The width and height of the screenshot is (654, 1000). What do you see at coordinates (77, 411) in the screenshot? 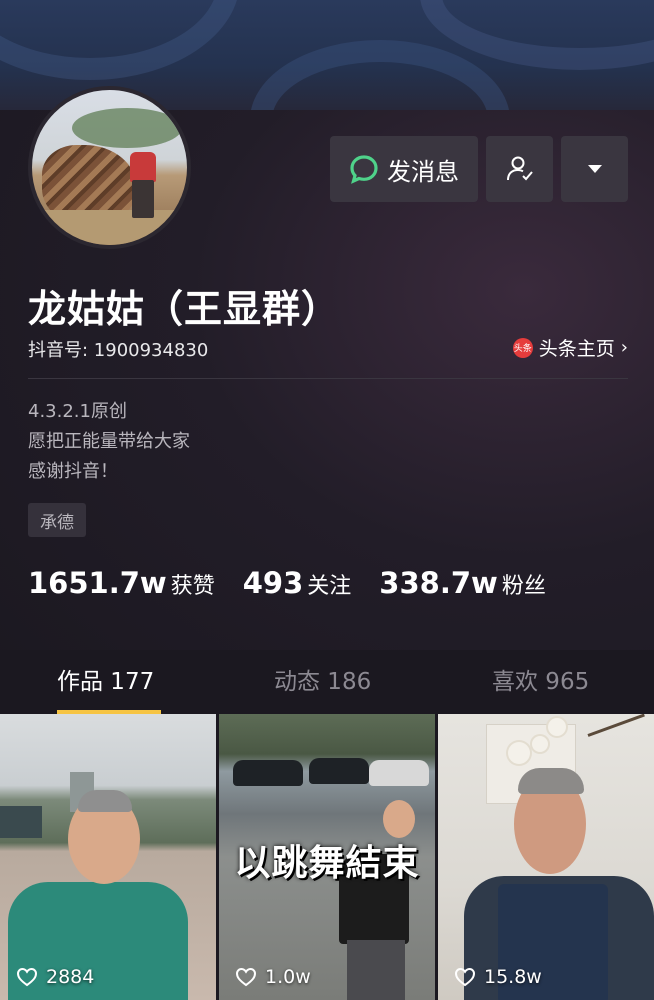
I see `bio-line: 4.3.2.1原创` at bounding box center [77, 411].